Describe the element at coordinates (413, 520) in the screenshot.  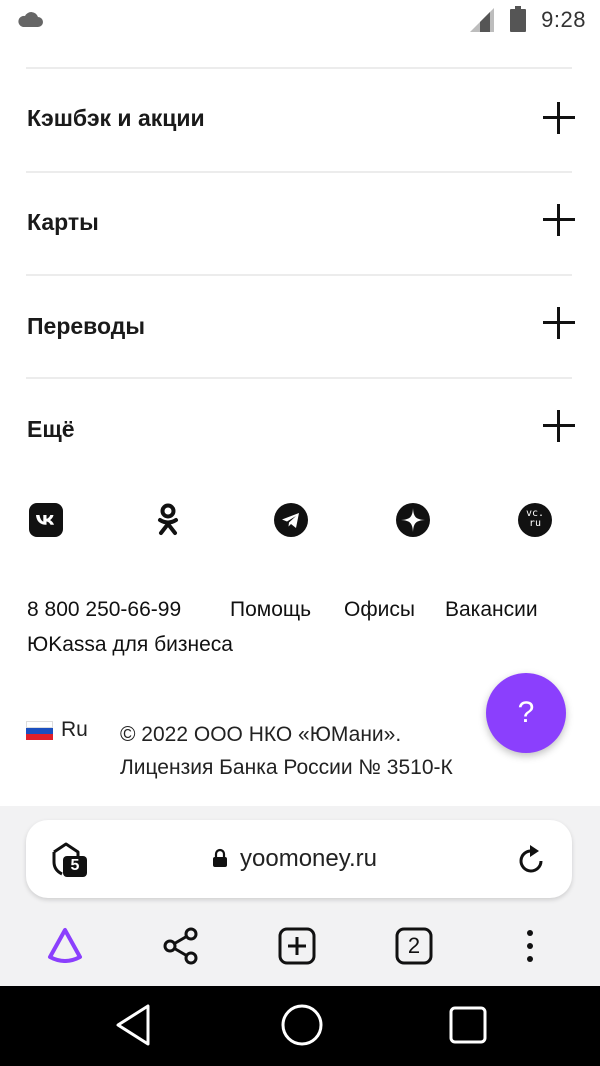
I see `zen-icon` at that location.